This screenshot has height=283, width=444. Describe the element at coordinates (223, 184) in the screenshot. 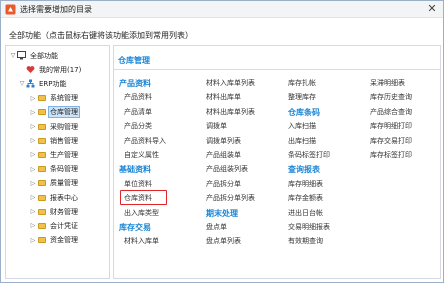

I see `function-item: 产品拆分单` at that location.